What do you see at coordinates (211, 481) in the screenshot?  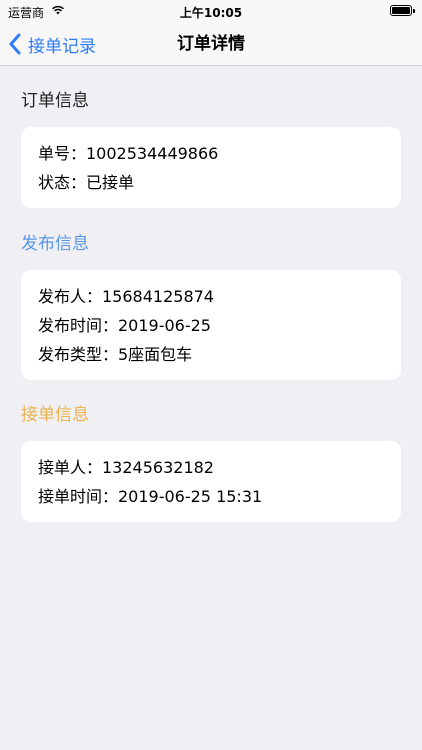 I see `accept-info-card: 接单人：13245632182 接单时间：2019-06-25 15:31` at bounding box center [211, 481].